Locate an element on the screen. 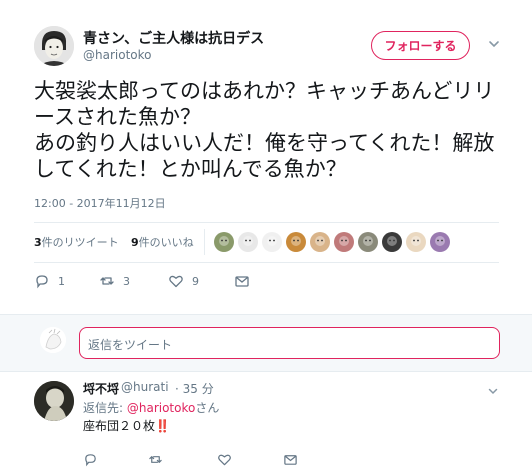  retweet-count: 3 is located at coordinates (126, 281).